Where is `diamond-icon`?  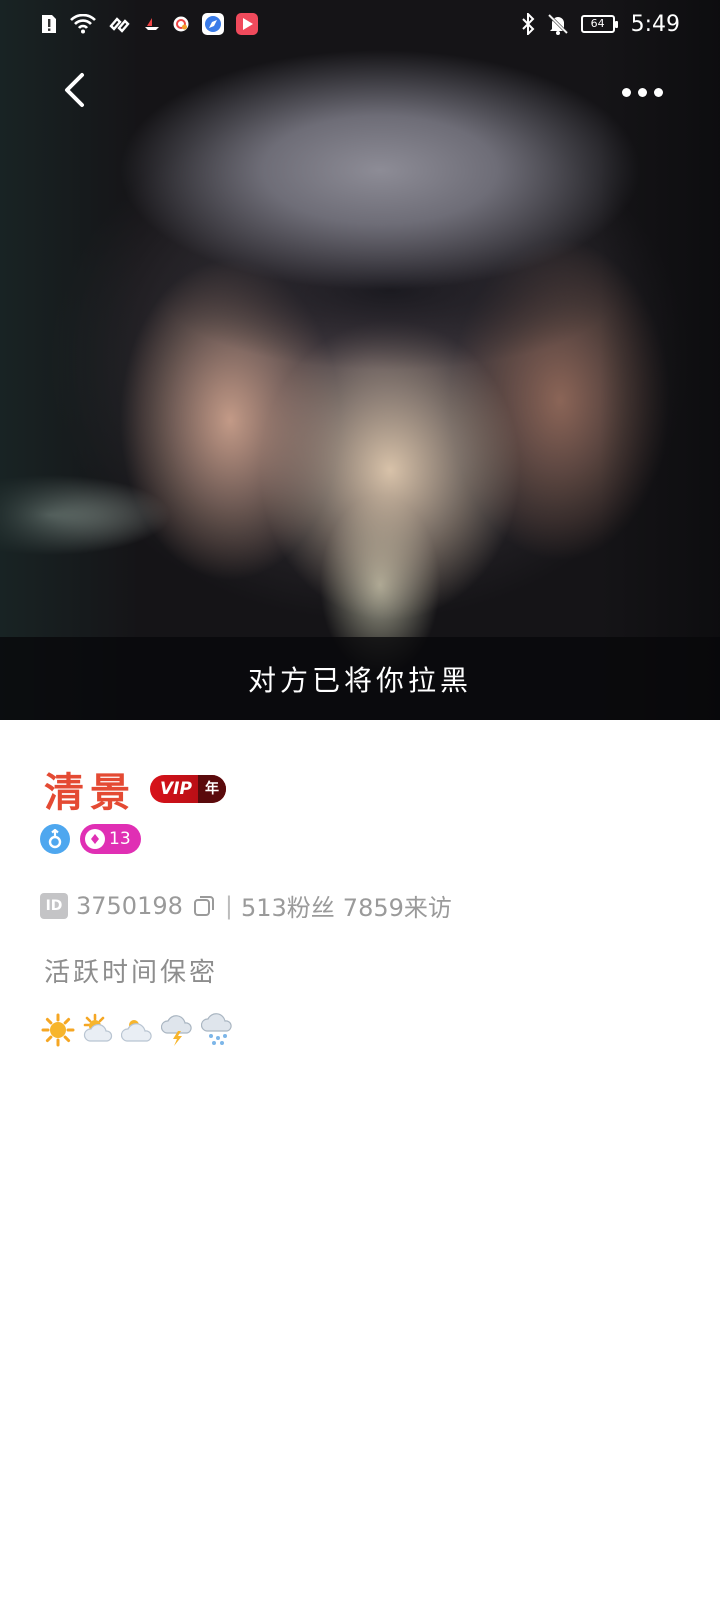 diamond-icon is located at coordinates (95, 839).